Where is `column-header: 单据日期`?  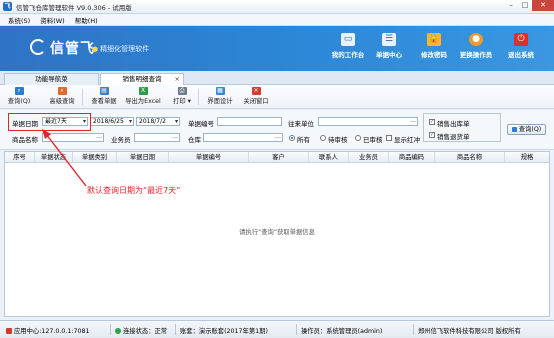
column-header: 单据日期 is located at coordinates (143, 157).